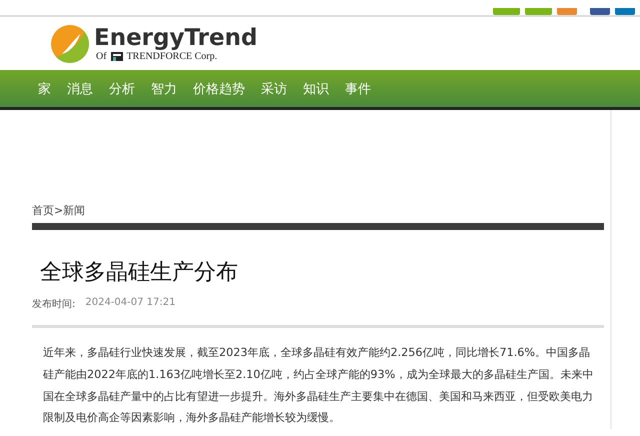 This screenshot has width=640, height=436. I want to click on breadcrumb: 首页>新闻, so click(59, 210).